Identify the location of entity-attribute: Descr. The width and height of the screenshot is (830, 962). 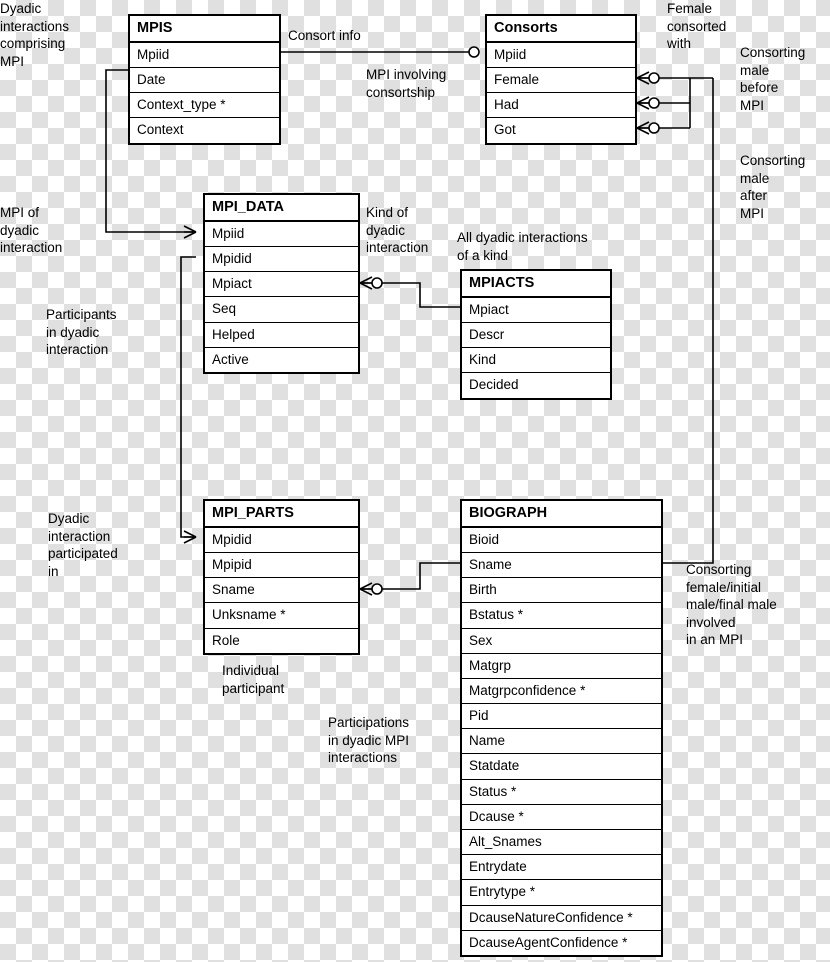
(536, 336).